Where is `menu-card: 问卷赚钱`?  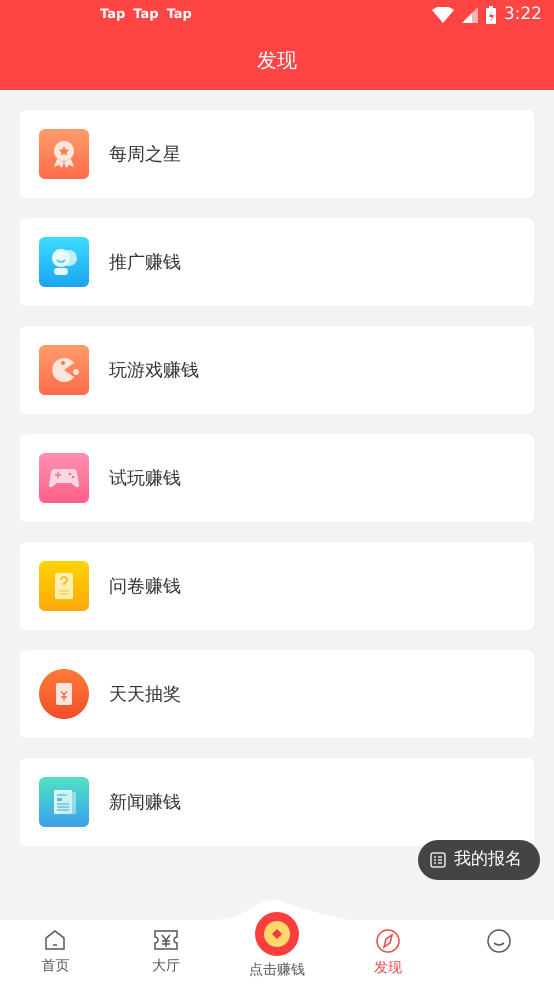
menu-card: 问卷赚钱 is located at coordinates (277, 586).